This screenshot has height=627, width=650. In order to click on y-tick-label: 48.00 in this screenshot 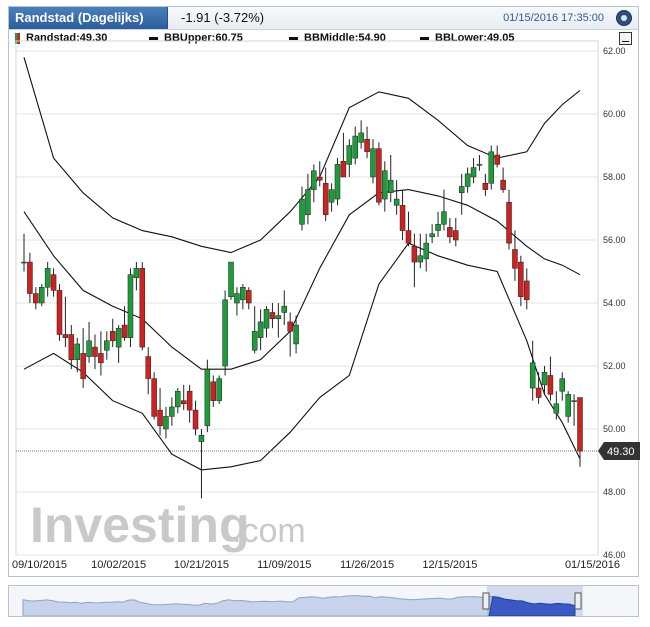, I will do `click(614, 492)`.